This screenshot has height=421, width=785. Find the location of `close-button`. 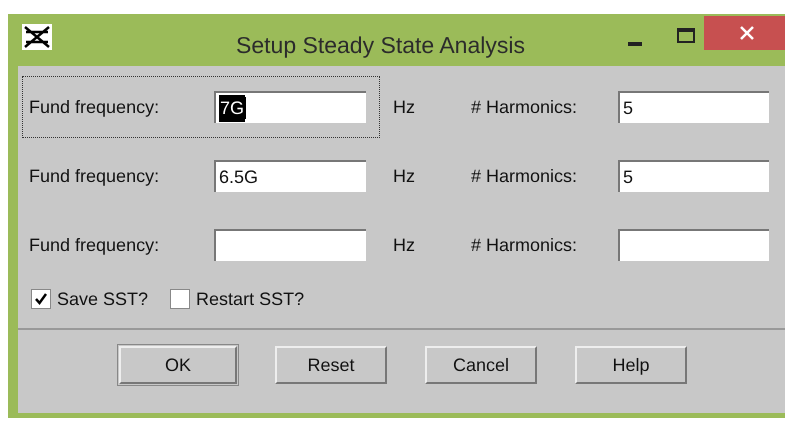

close-button is located at coordinates (744, 33).